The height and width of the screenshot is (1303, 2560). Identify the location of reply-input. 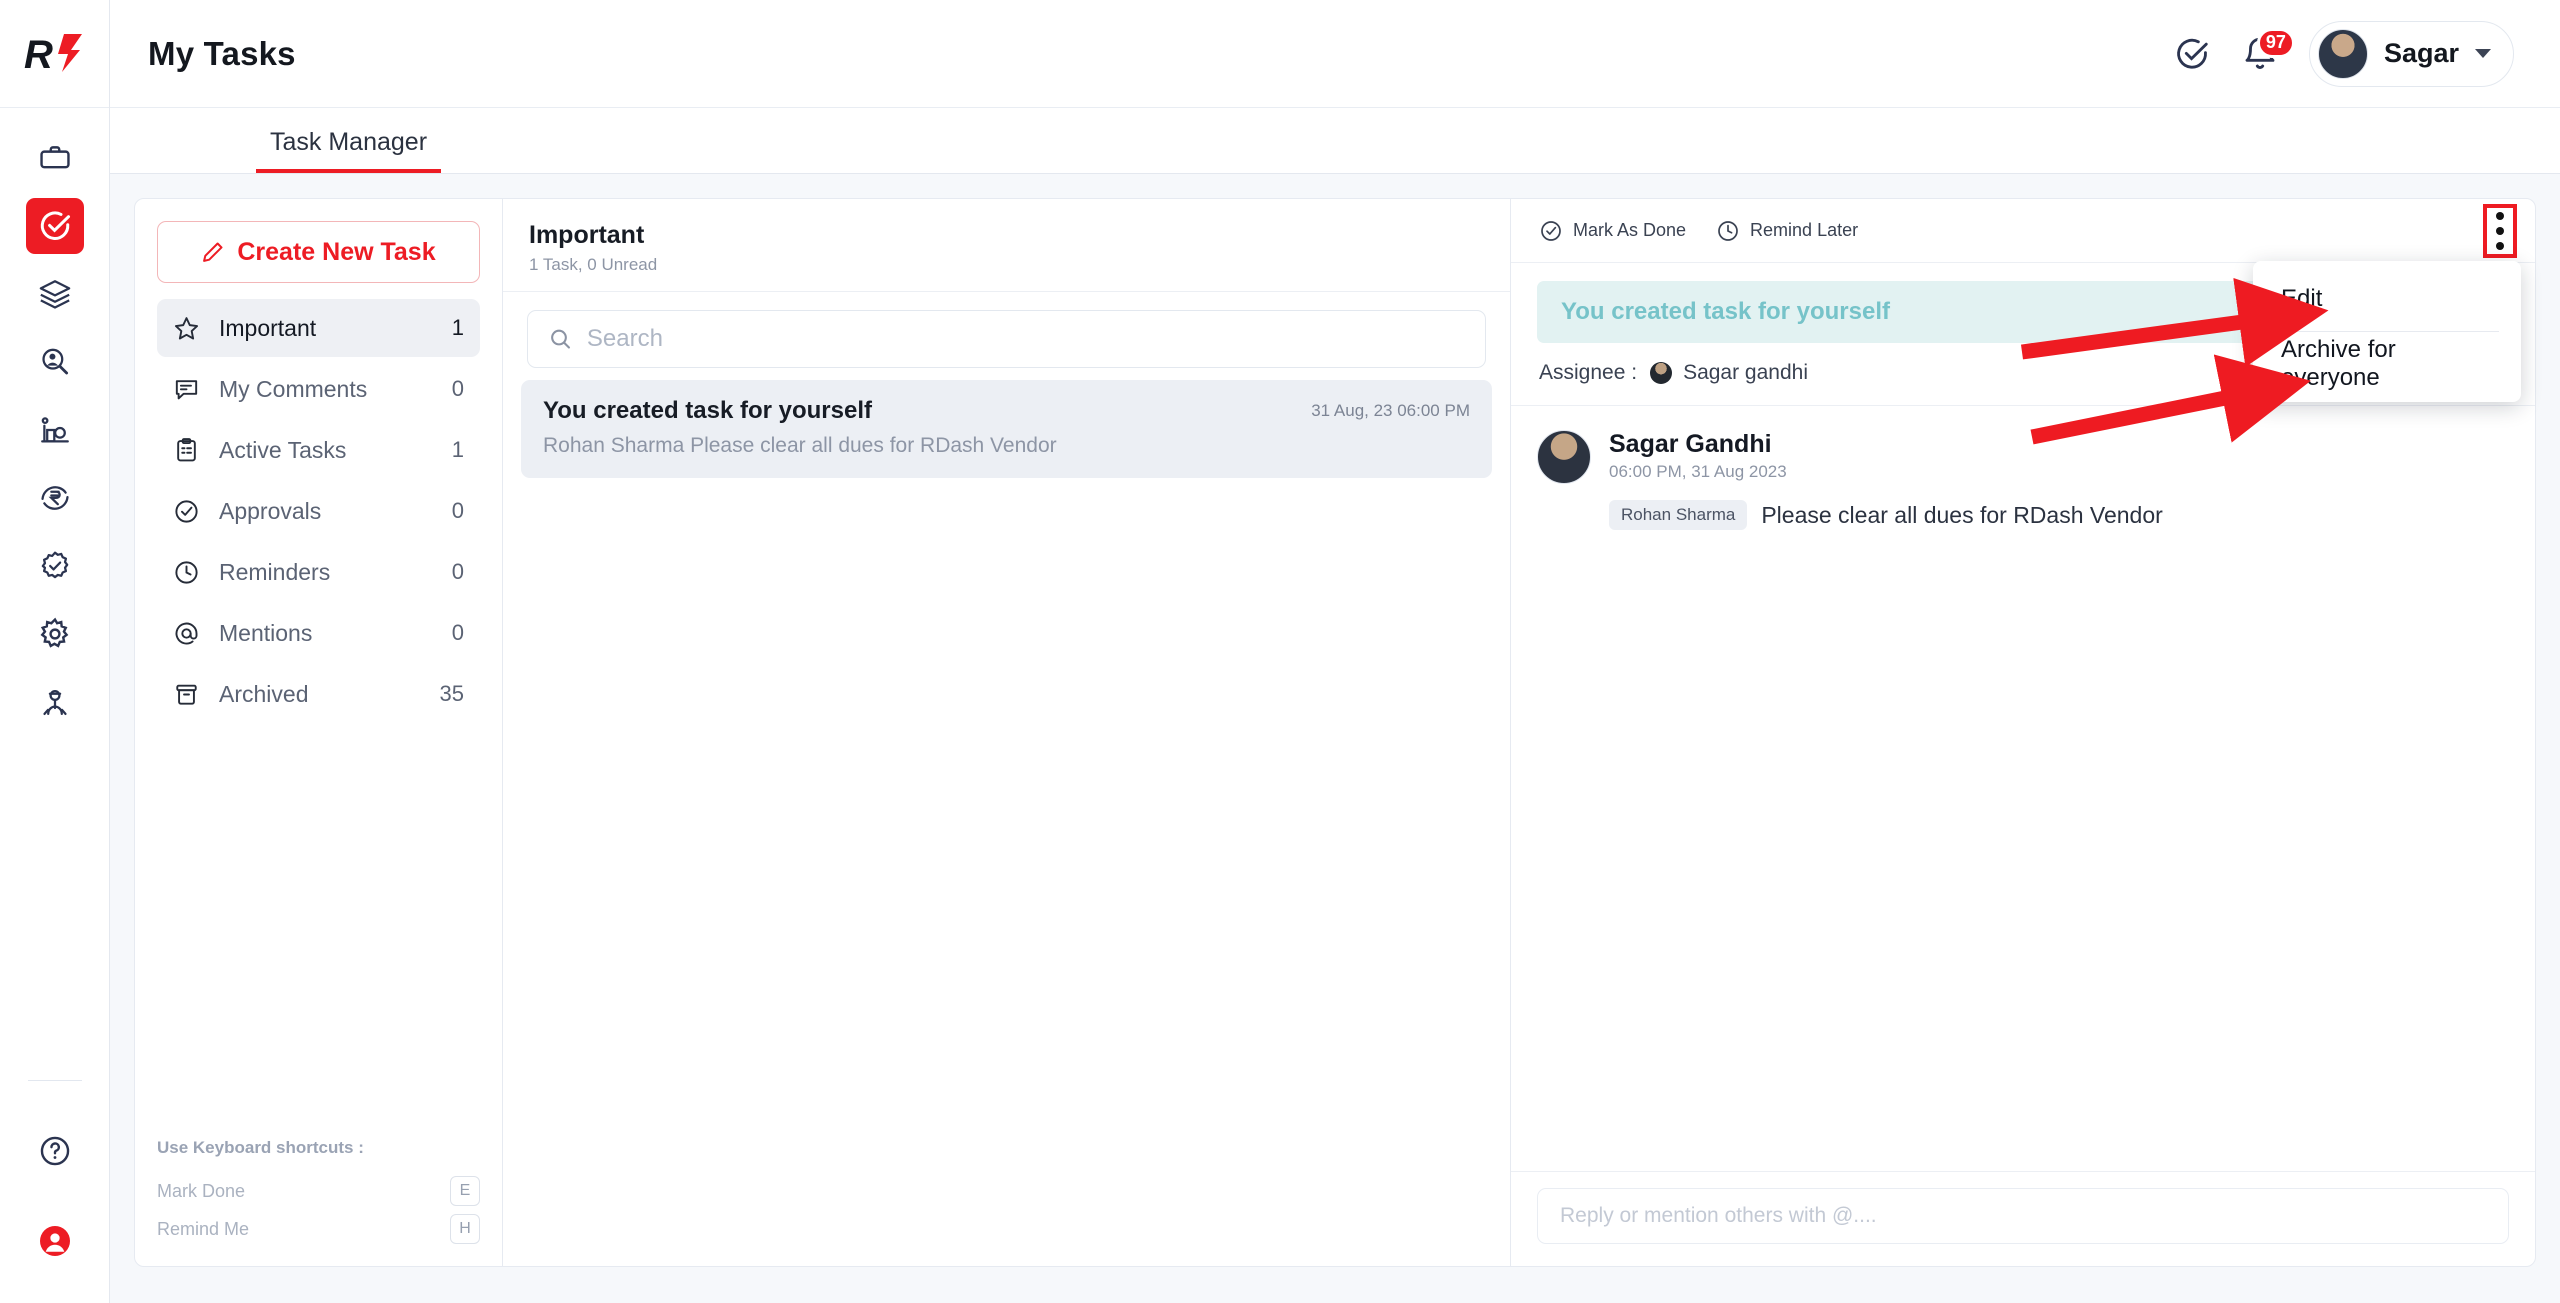
(2023, 1216).